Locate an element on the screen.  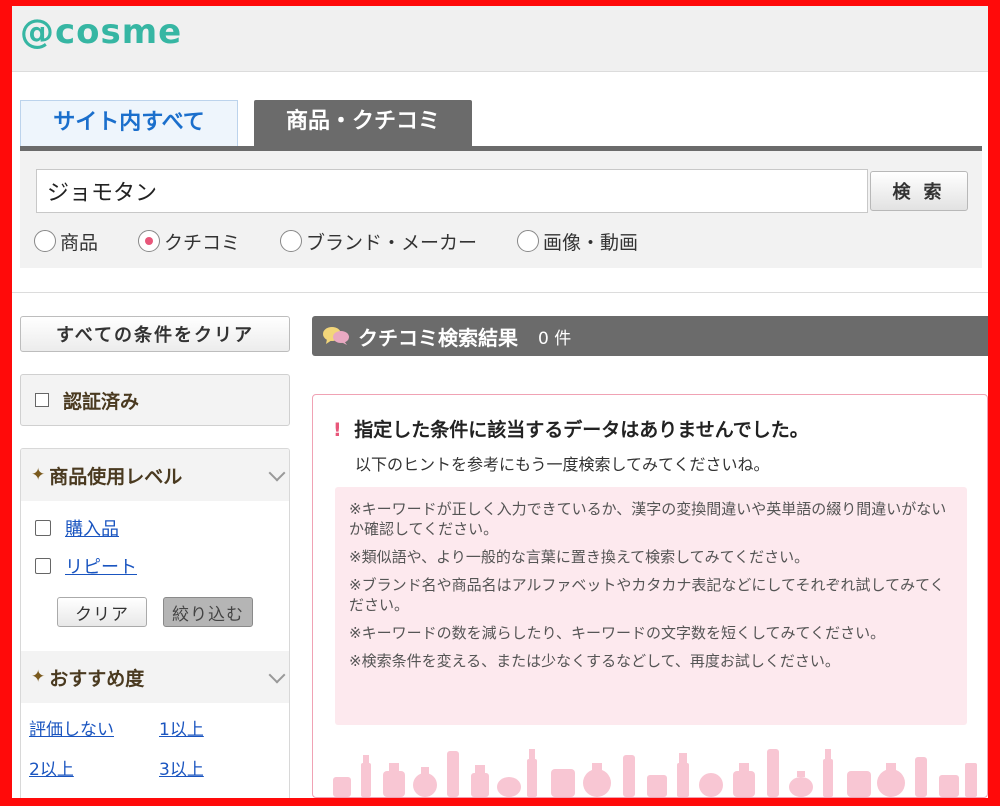
search-button: 検 索 is located at coordinates (919, 191).